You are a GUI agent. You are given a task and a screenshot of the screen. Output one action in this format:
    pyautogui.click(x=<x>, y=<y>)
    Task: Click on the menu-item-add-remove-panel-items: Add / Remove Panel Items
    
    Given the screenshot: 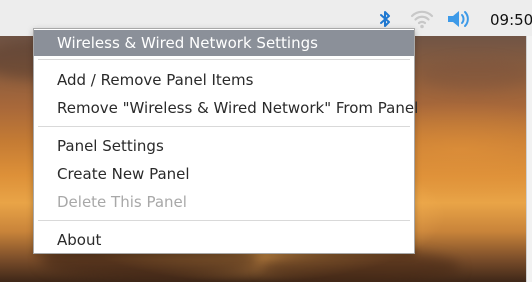 What is the action you would take?
    pyautogui.click(x=224, y=80)
    